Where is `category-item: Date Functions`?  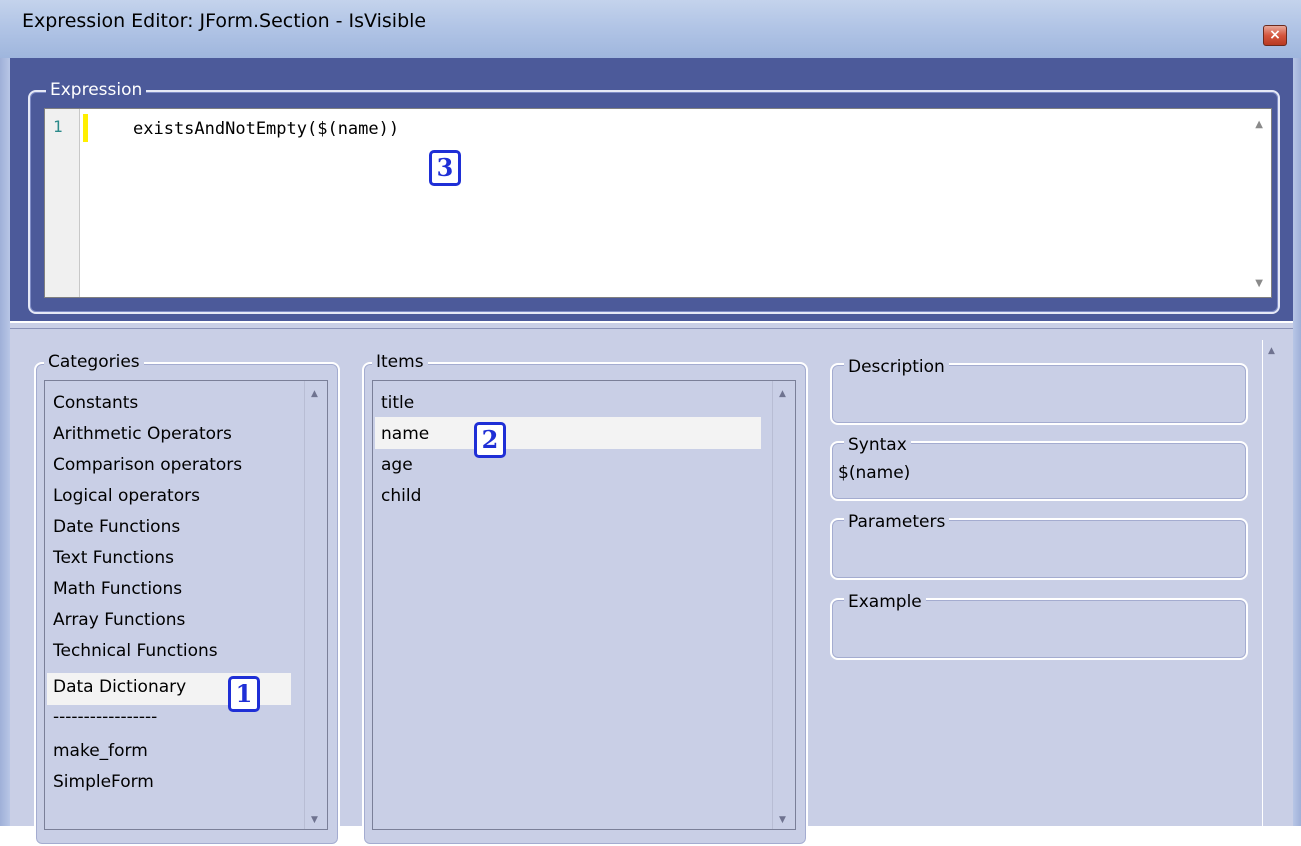 category-item: Date Functions is located at coordinates (116, 527).